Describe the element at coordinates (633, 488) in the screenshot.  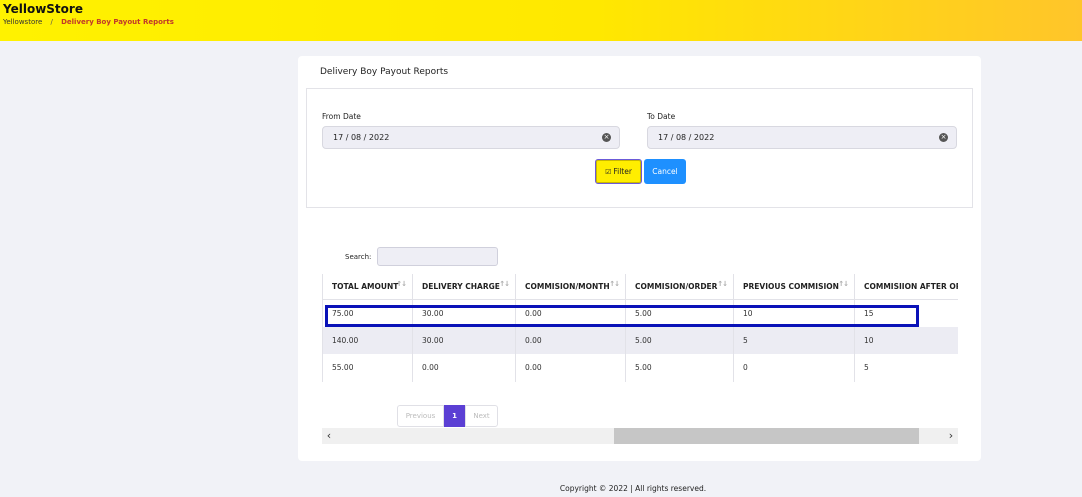
I see `footer-copyright: Copyright © 2022 | All rights reserved.` at that location.